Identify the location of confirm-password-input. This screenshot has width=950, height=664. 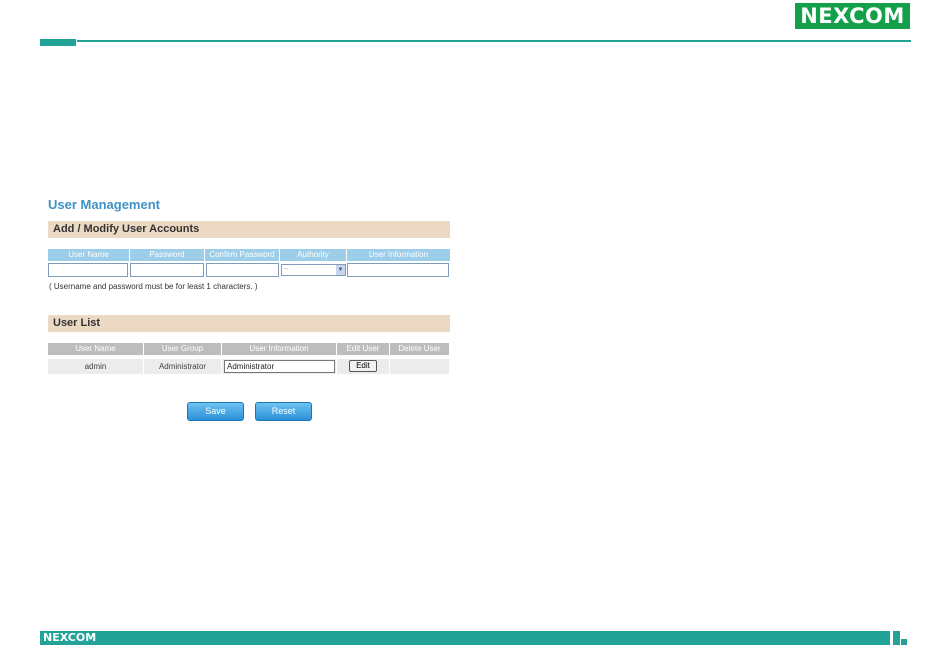
(242, 270).